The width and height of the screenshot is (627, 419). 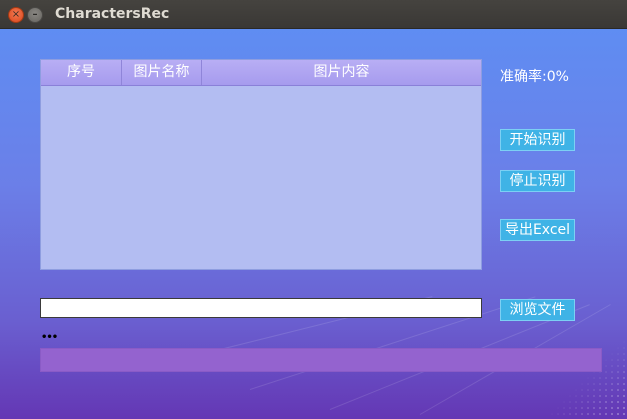 What do you see at coordinates (537, 310) in the screenshot?
I see `browse-files-button: 浏览文件` at bounding box center [537, 310].